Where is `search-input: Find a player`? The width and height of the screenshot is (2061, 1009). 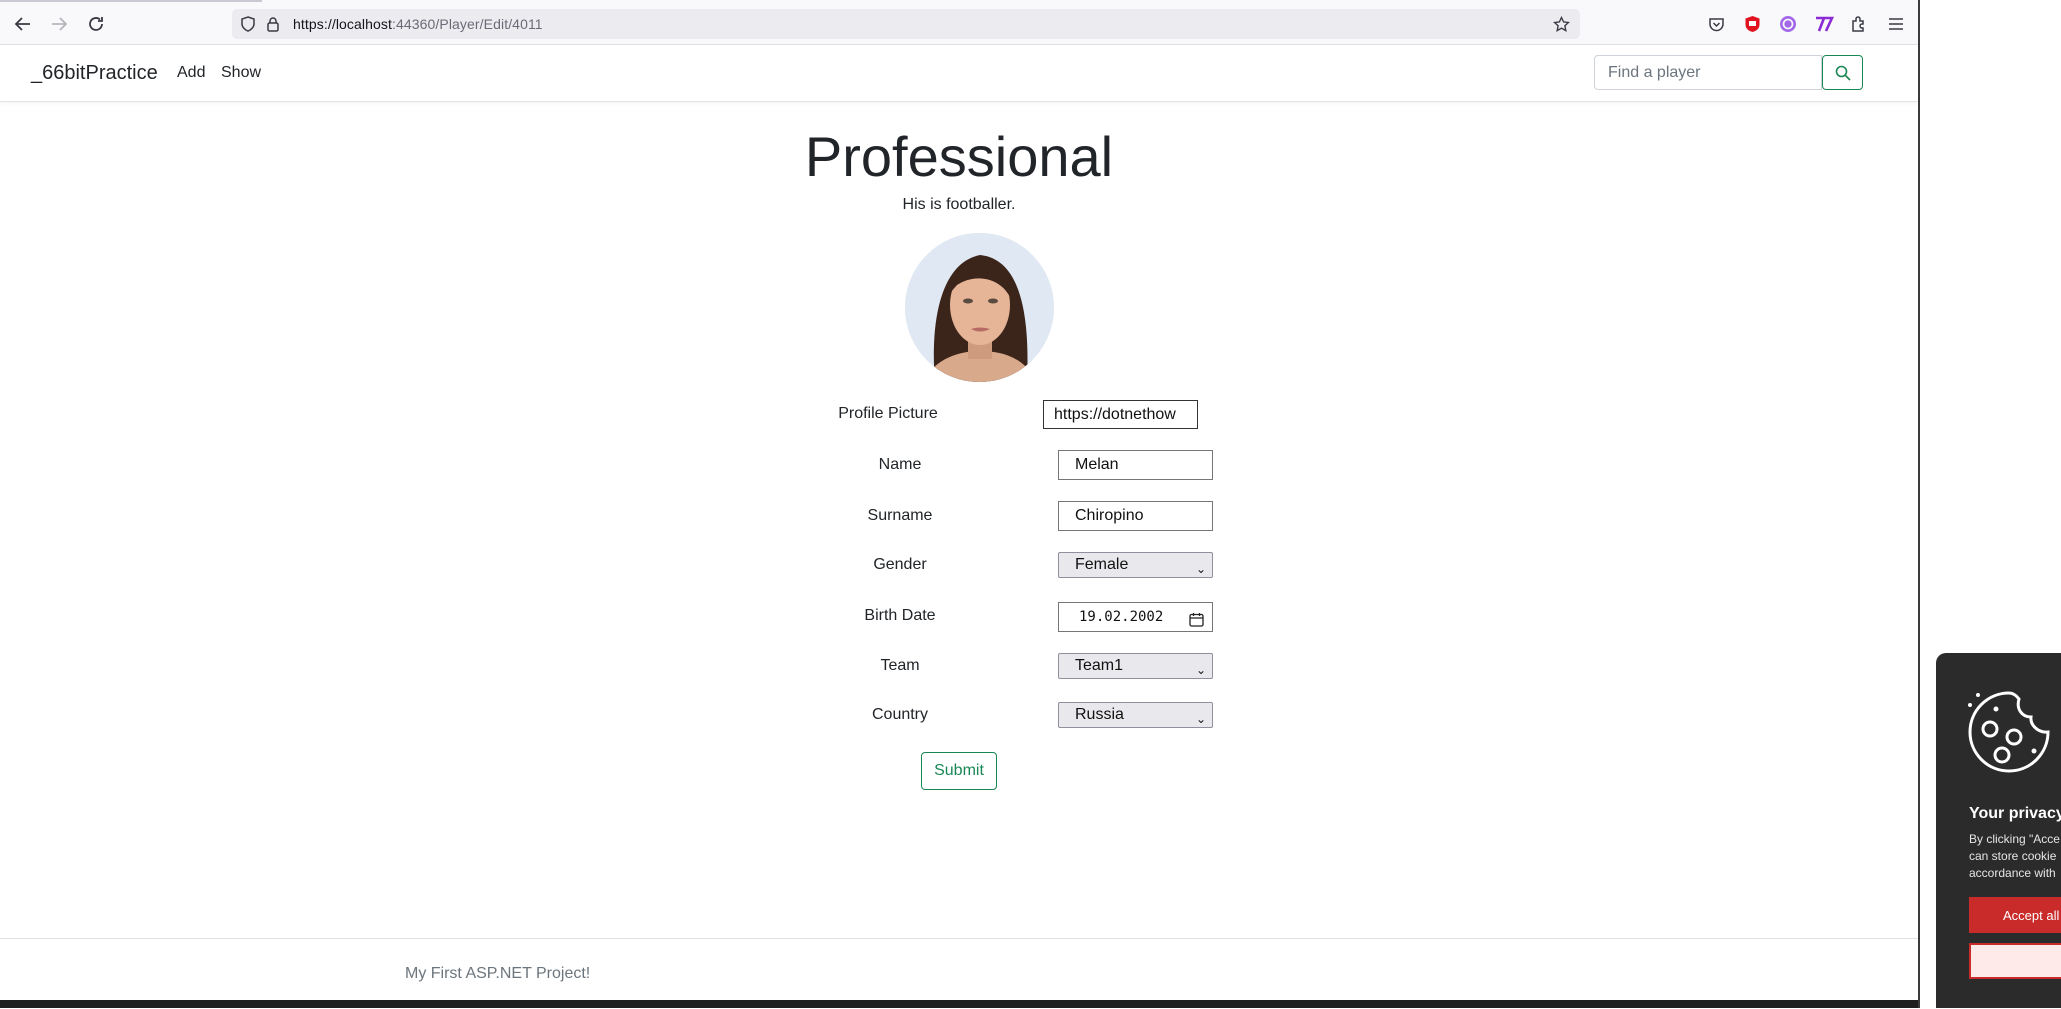
search-input: Find a player is located at coordinates (1708, 72).